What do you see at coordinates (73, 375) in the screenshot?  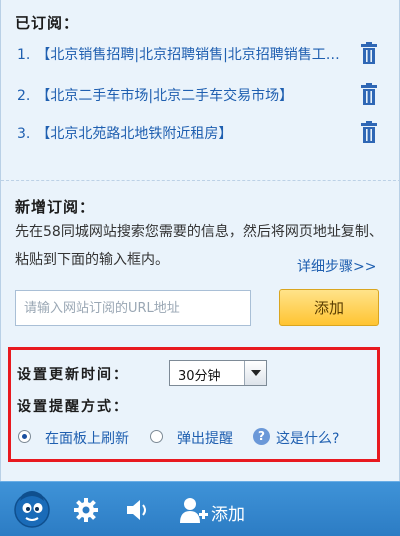 I see `update-time-label: 设置更新时间：` at bounding box center [73, 375].